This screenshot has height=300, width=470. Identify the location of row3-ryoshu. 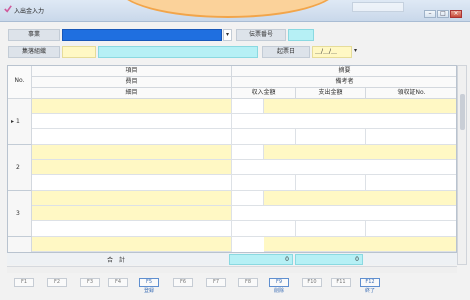
(411, 229).